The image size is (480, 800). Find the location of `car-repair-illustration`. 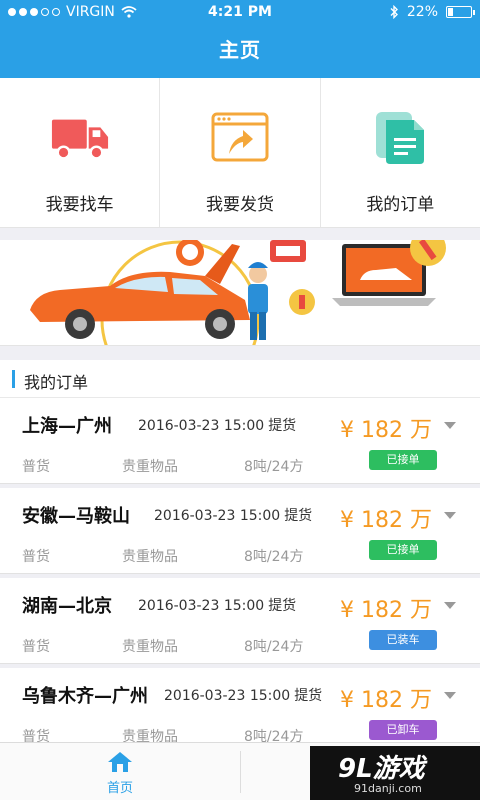

car-repair-illustration is located at coordinates (238, 292).